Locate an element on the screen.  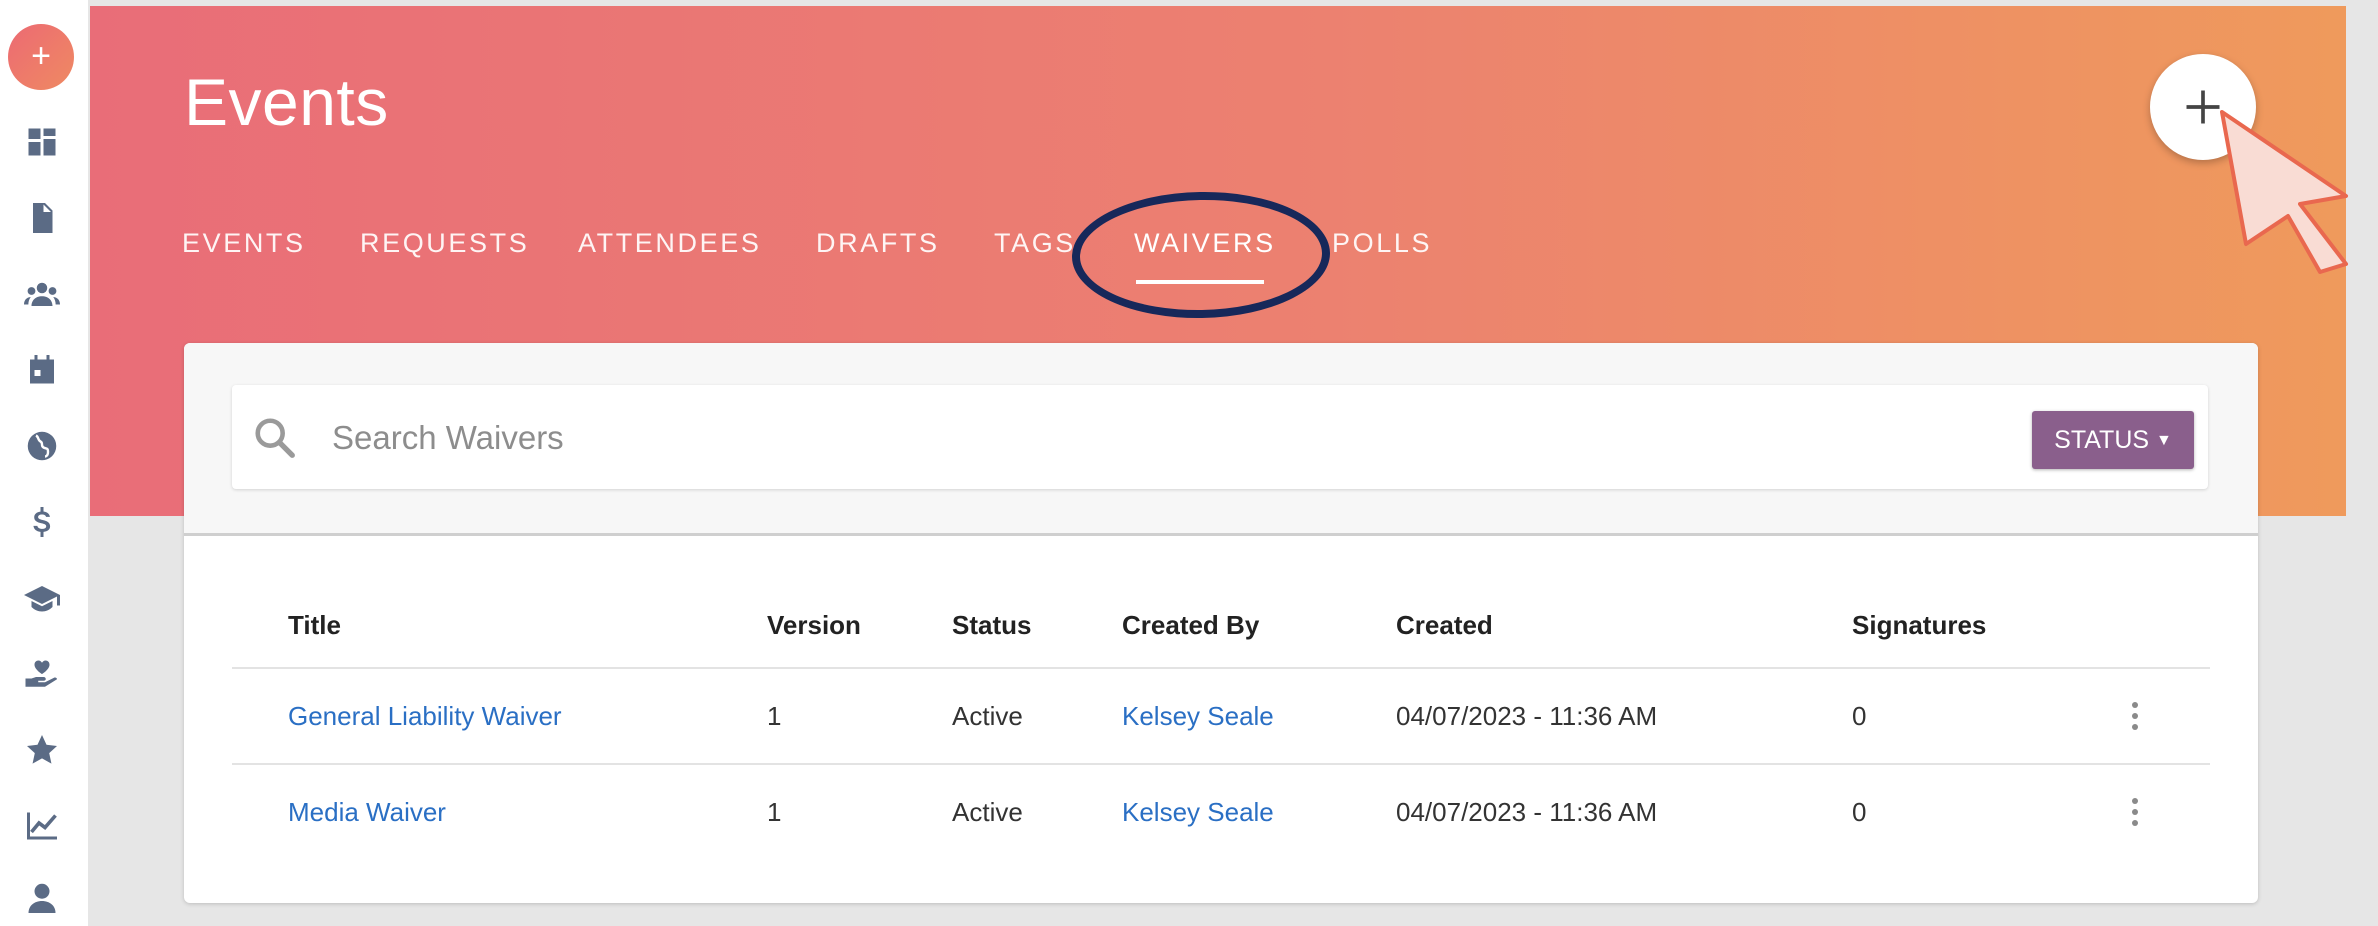
dashboard-icon is located at coordinates (42, 142).